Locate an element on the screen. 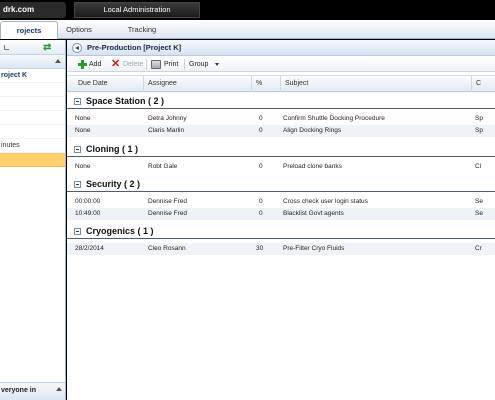 The height and width of the screenshot is (400, 495). add-icon is located at coordinates (82, 64).